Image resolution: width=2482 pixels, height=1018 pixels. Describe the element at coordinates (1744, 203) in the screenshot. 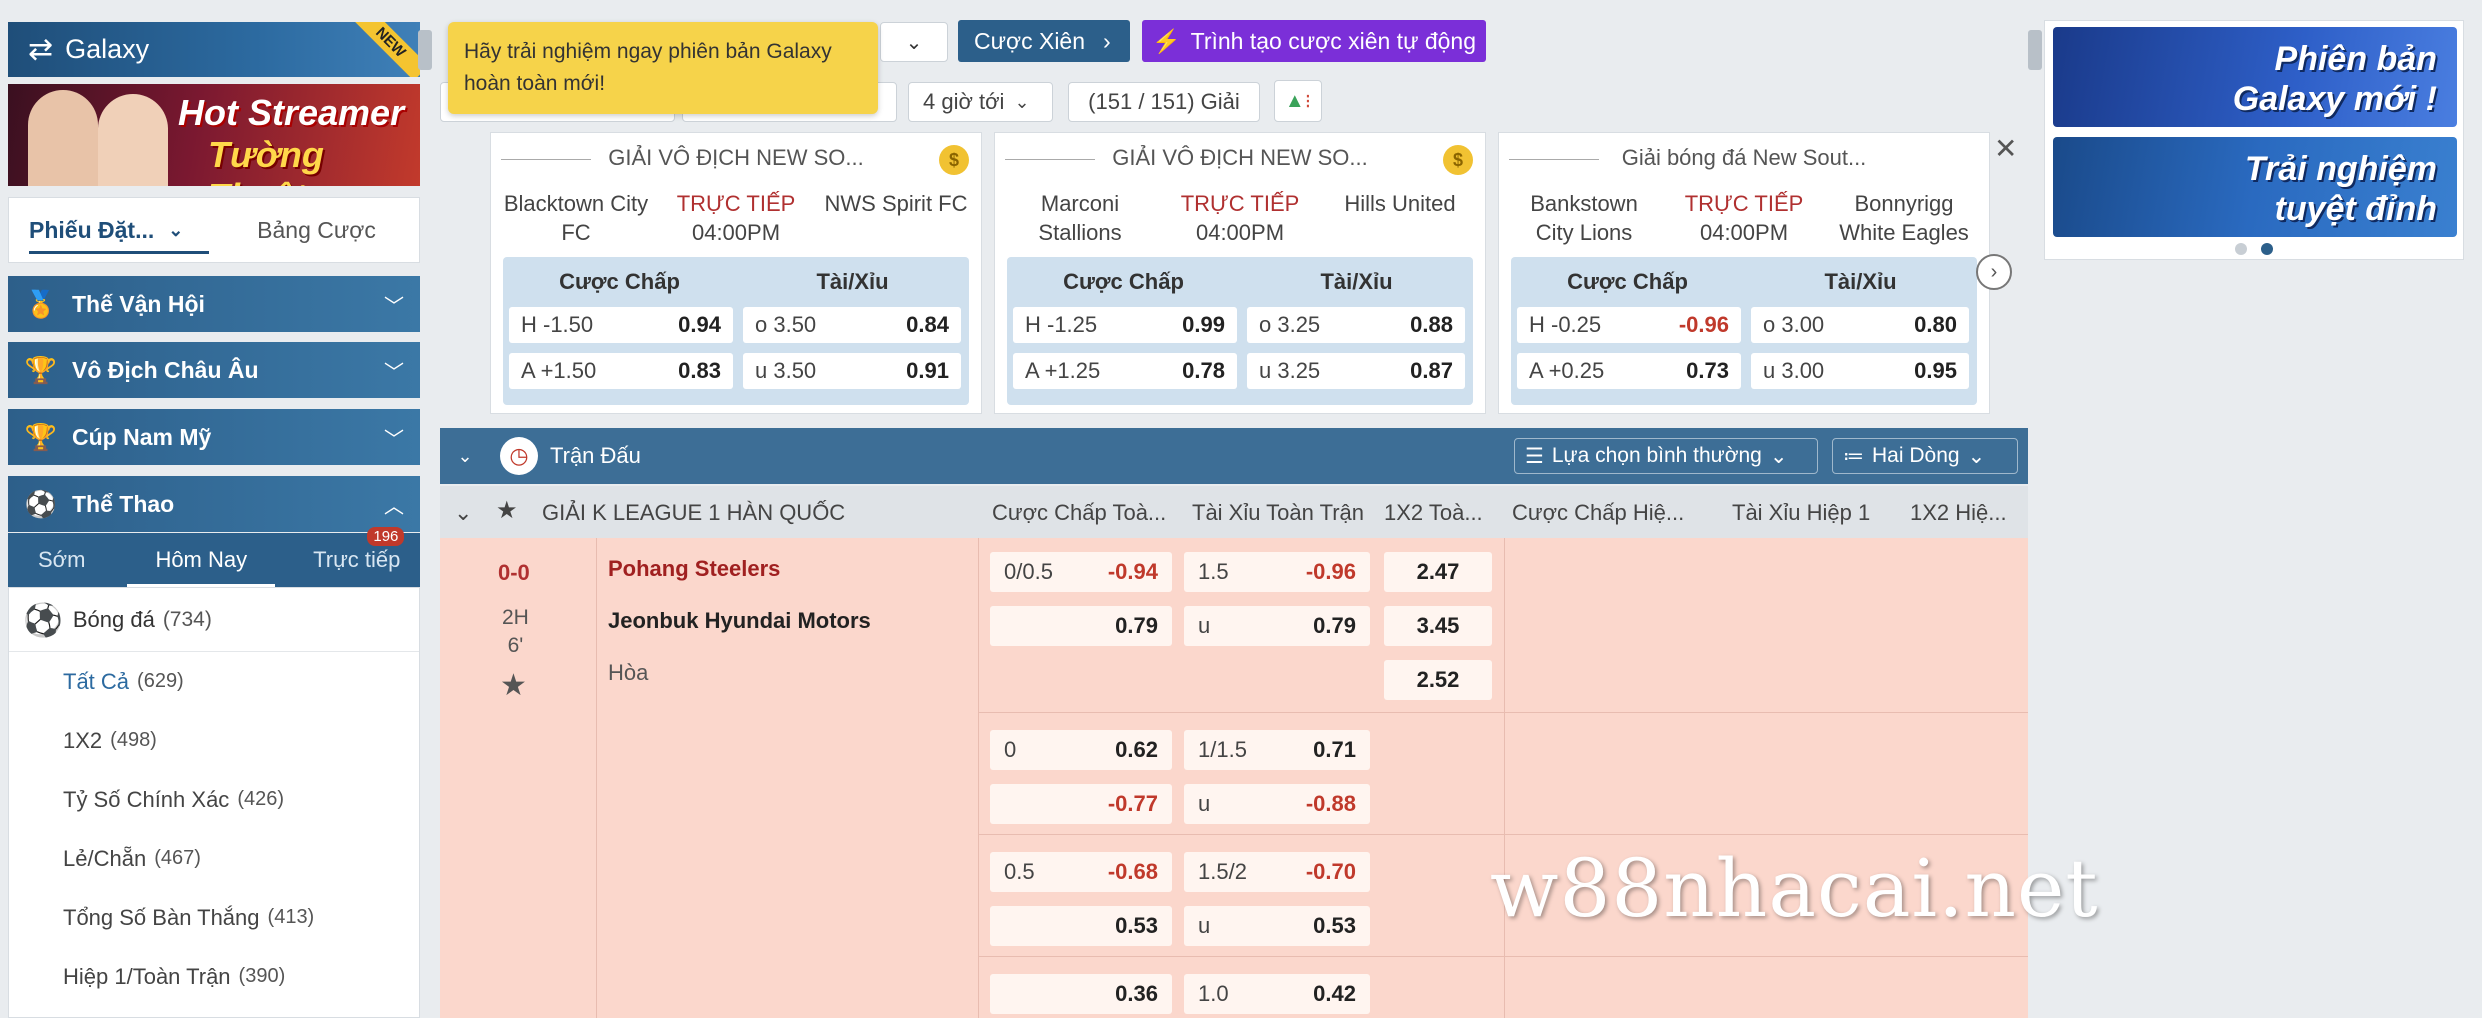

I see `status-label: TRỰC TIẾP` at that location.